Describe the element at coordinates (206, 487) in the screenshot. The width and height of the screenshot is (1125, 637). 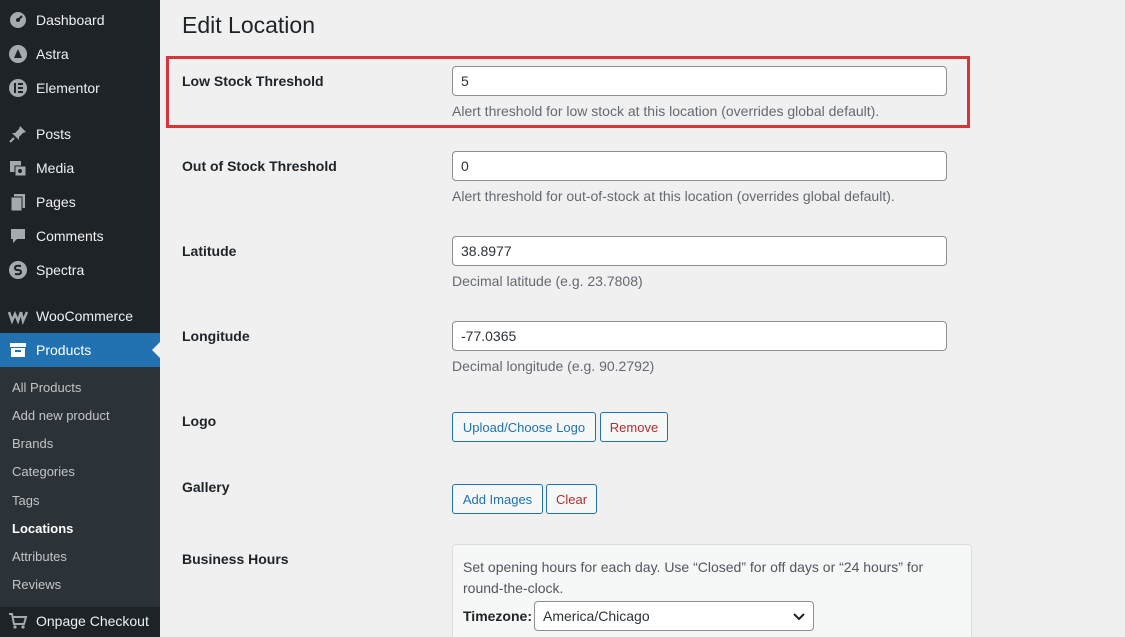
I see `gallery-label: Gallery` at that location.